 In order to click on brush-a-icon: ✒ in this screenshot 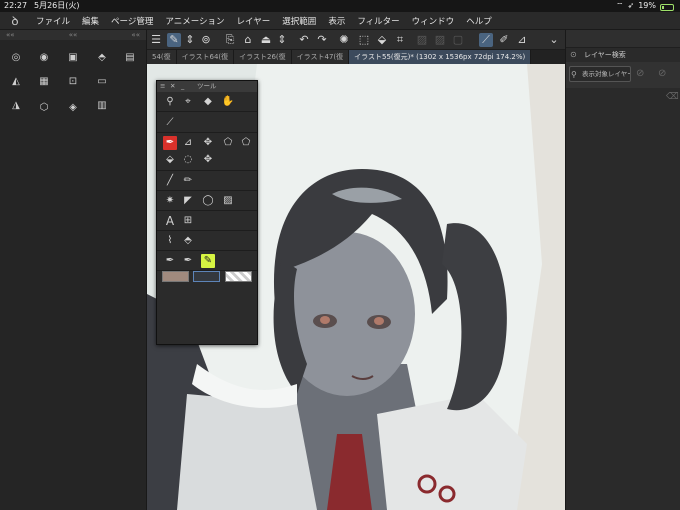, I will do `click(170, 261)`.